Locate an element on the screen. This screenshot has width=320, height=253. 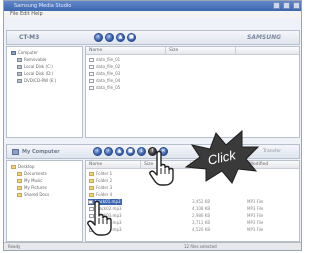
size-cell: 4,108 KB is located at coordinates (201, 208).